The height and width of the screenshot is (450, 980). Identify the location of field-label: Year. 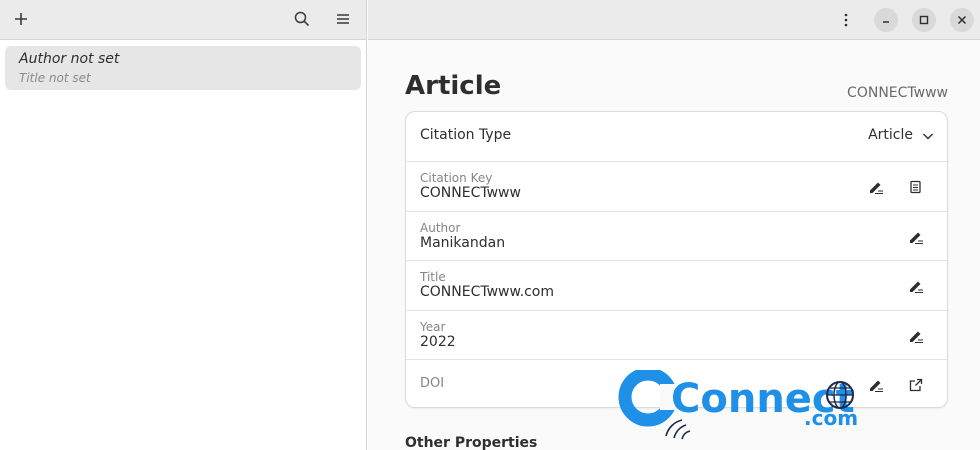
(433, 327).